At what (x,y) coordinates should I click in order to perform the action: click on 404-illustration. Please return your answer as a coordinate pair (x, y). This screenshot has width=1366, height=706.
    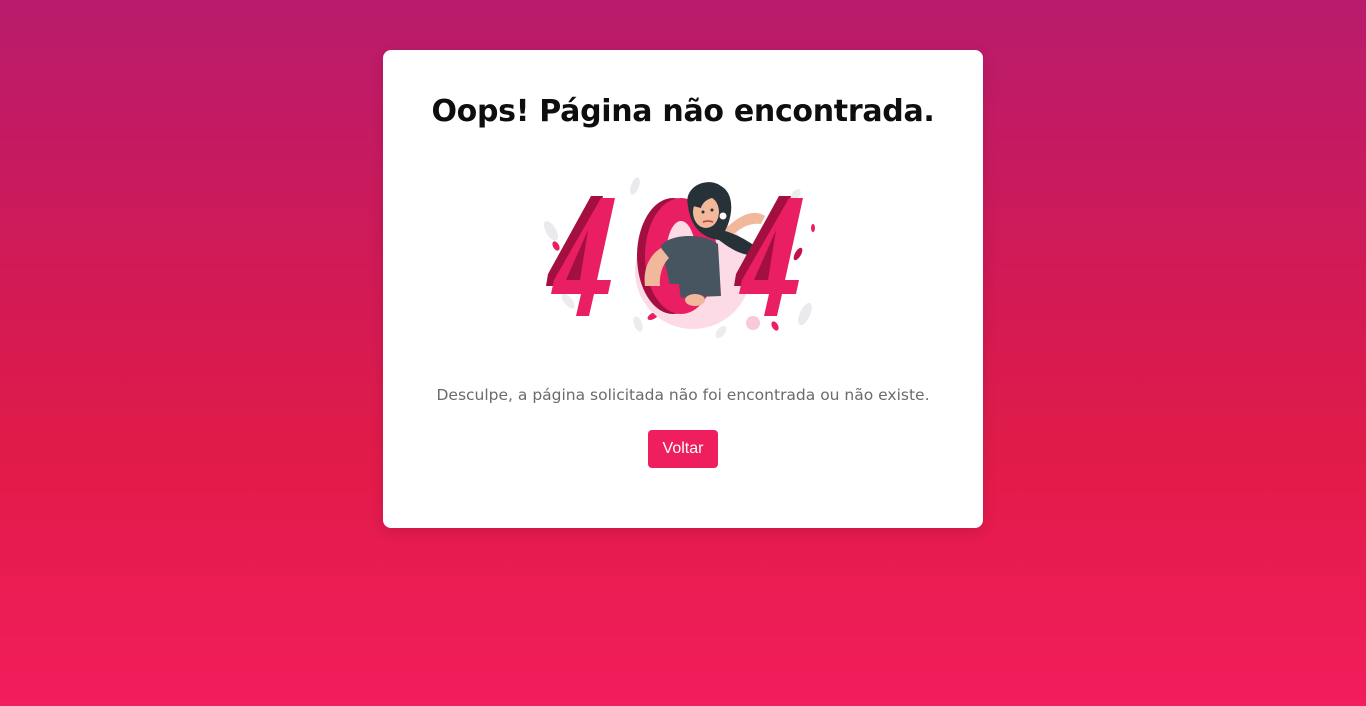
    Looking at the image, I should click on (683, 259).